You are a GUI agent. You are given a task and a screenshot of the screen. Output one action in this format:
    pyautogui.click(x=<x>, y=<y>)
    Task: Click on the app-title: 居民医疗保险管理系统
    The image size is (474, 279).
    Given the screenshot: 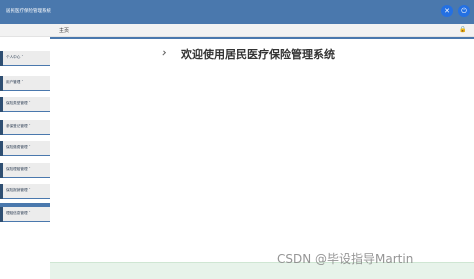 What is the action you would take?
    pyautogui.click(x=28, y=11)
    